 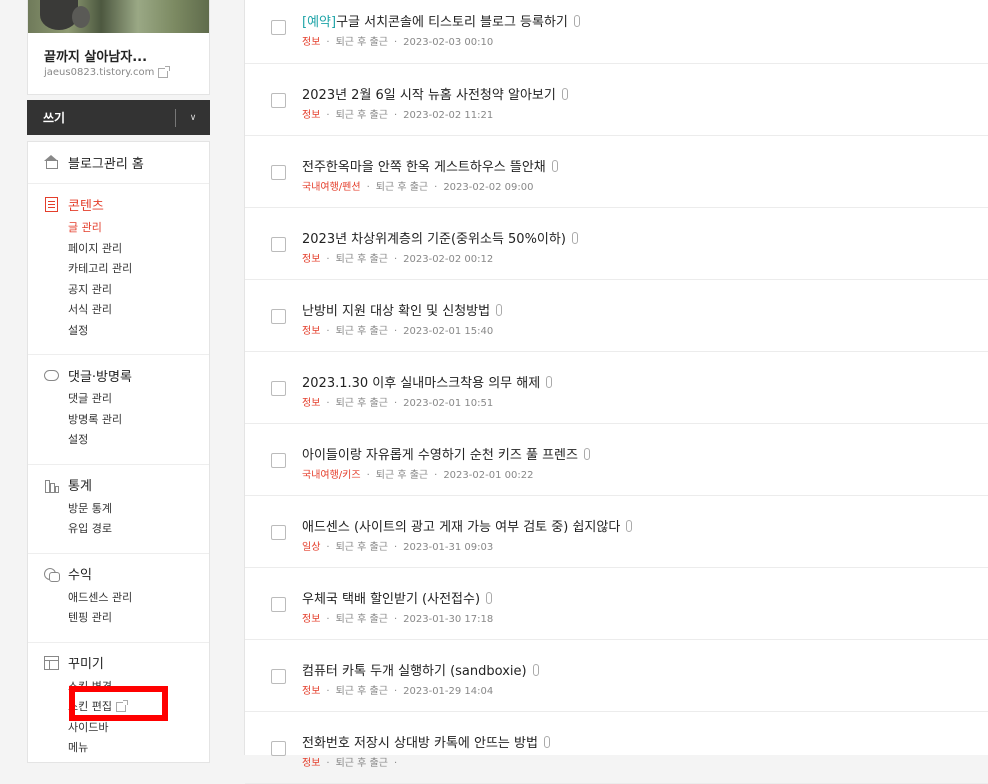 I want to click on menu-adsense-manage: 애드센스 관리, so click(x=118, y=598).